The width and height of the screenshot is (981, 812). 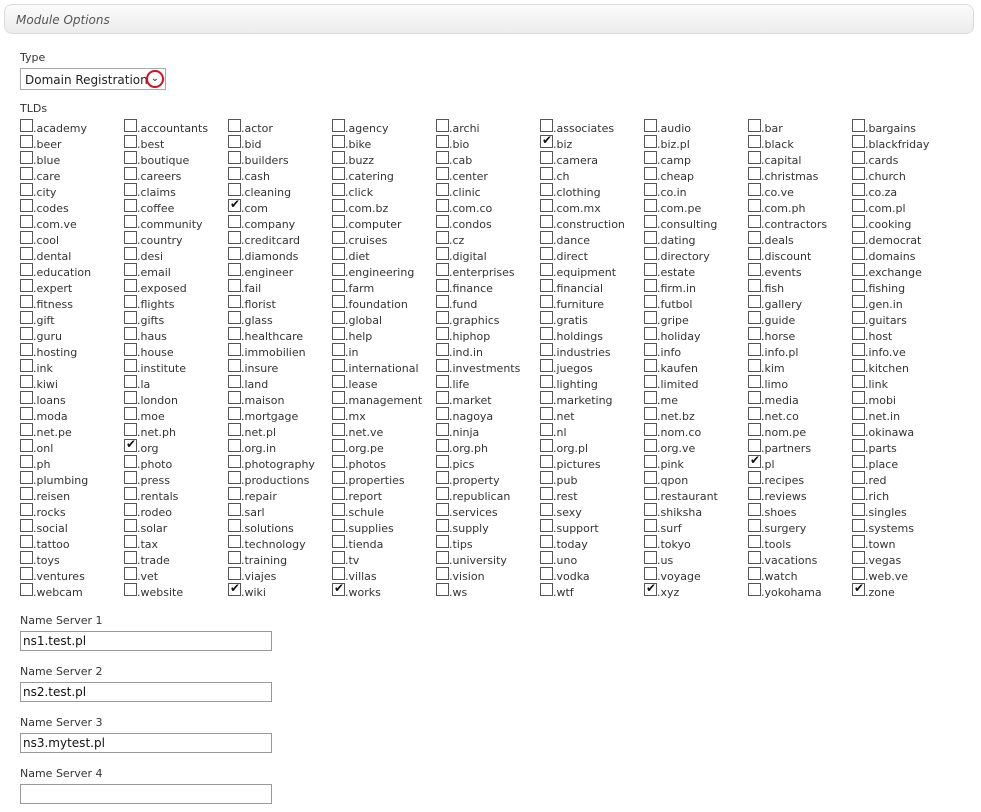 I want to click on tld-option: .shoes, so click(x=800, y=511).